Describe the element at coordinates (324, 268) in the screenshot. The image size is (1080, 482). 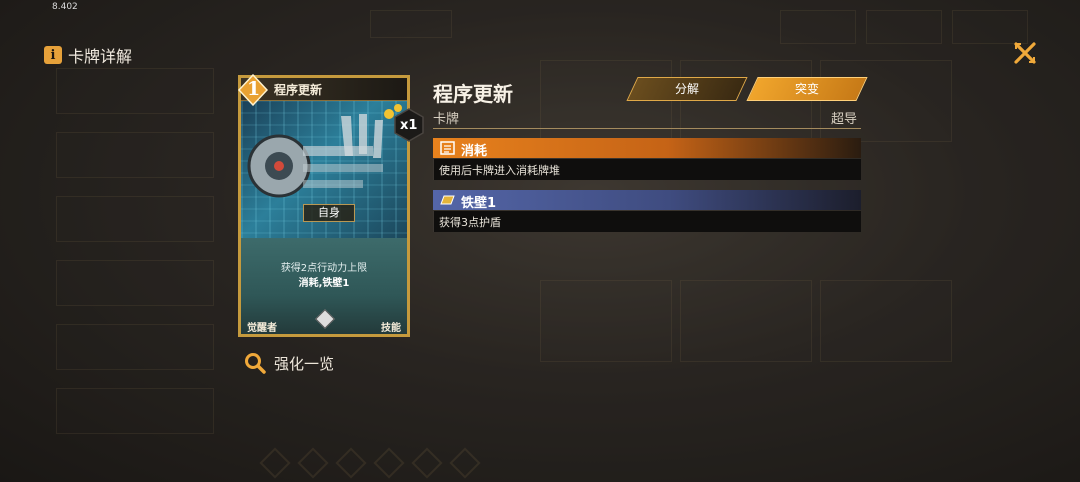
I see `card-description-line1: 获得2点行动力上限` at that location.